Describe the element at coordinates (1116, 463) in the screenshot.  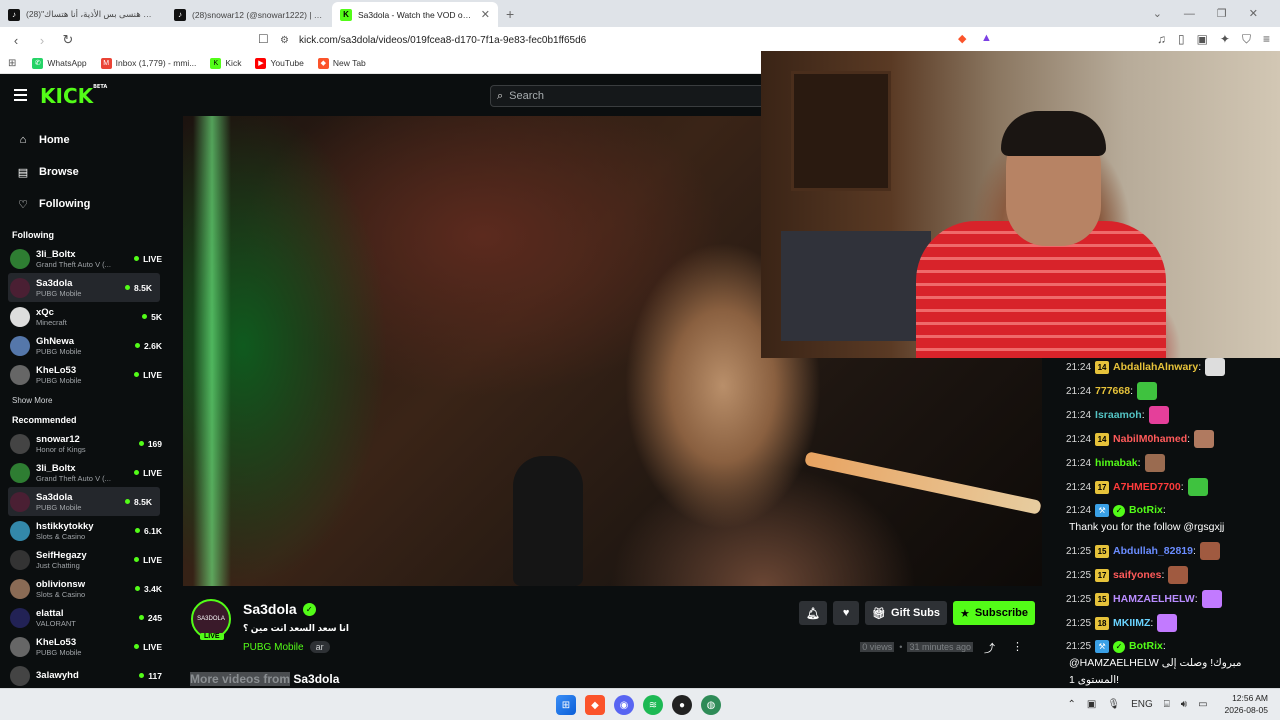
I see `chat-username: himabak` at that location.